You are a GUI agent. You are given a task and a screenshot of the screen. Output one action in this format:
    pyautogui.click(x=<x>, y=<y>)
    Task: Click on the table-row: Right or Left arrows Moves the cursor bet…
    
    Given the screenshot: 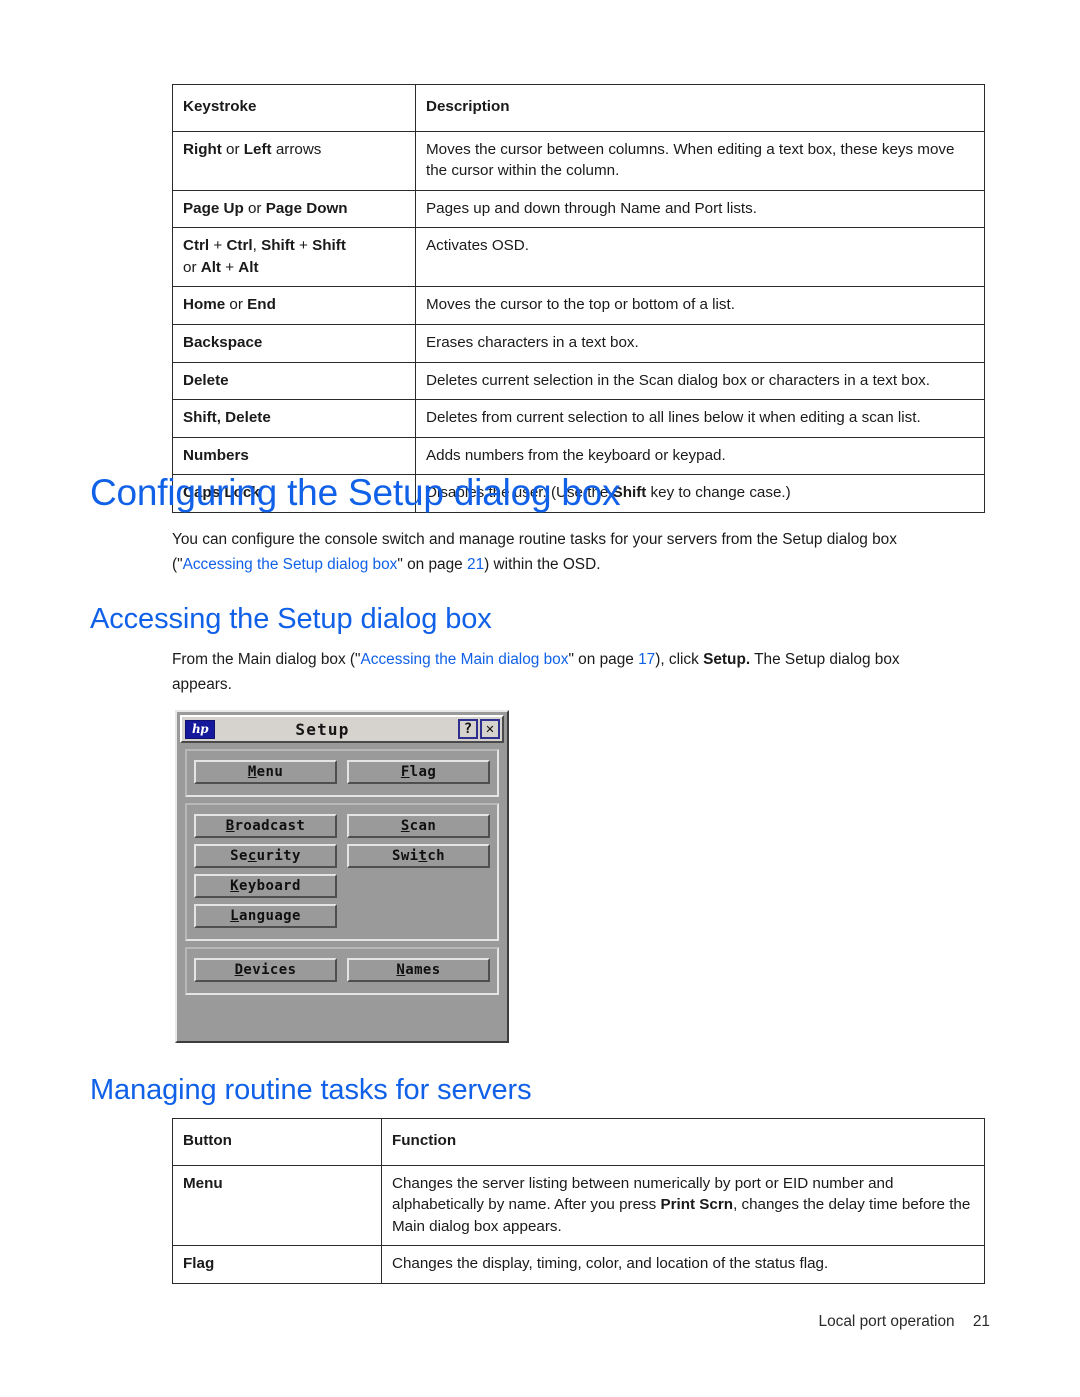 What is the action you would take?
    pyautogui.click(x=578, y=160)
    